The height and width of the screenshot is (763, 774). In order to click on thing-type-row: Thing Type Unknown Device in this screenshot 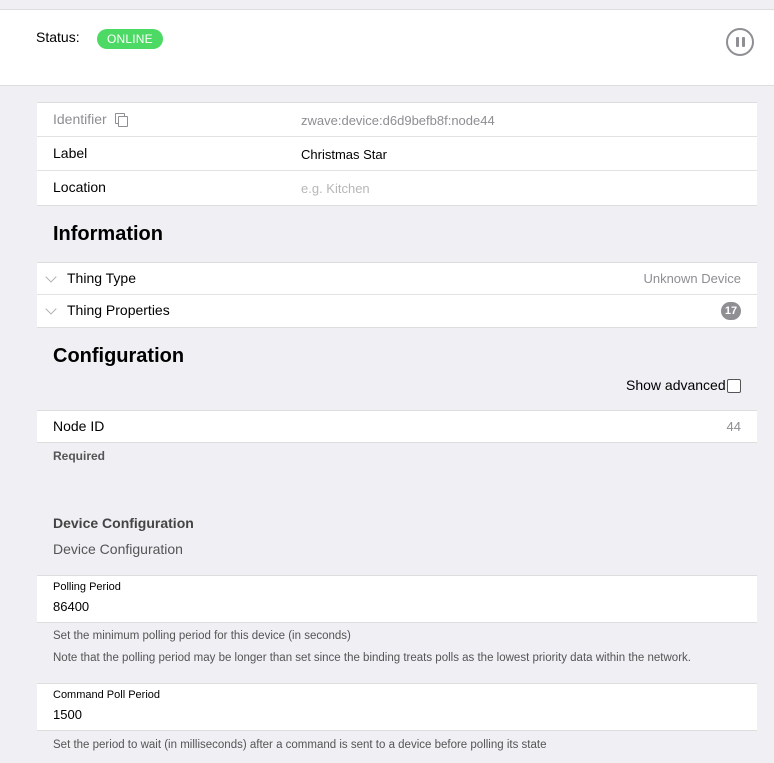, I will do `click(397, 279)`.